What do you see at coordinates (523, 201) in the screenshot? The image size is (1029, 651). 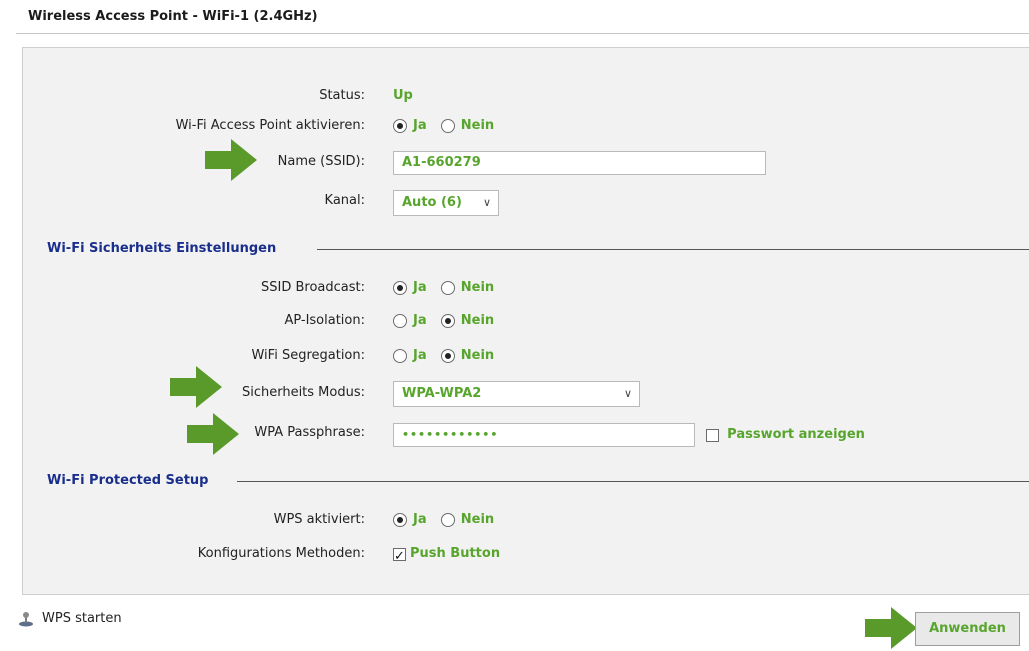 I see `channel-row: Kanal:` at bounding box center [523, 201].